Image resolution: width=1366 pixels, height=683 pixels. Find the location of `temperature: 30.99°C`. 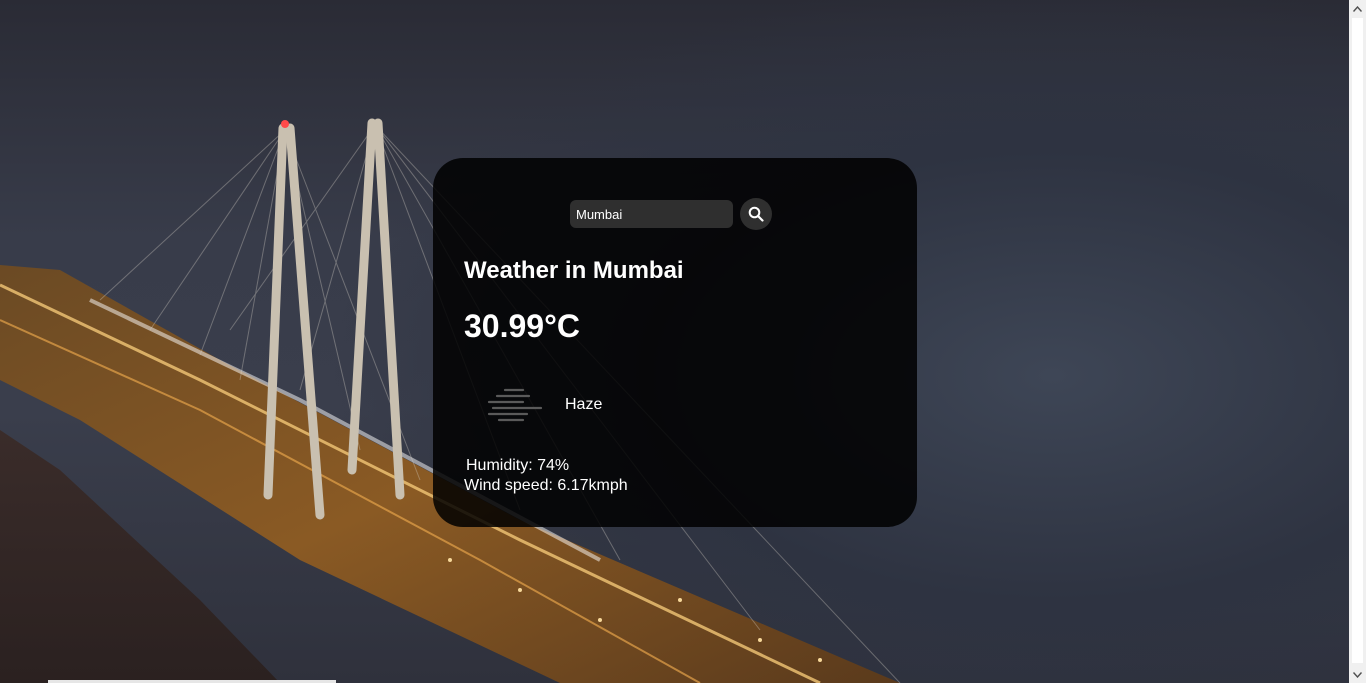

temperature: 30.99°C is located at coordinates (522, 326).